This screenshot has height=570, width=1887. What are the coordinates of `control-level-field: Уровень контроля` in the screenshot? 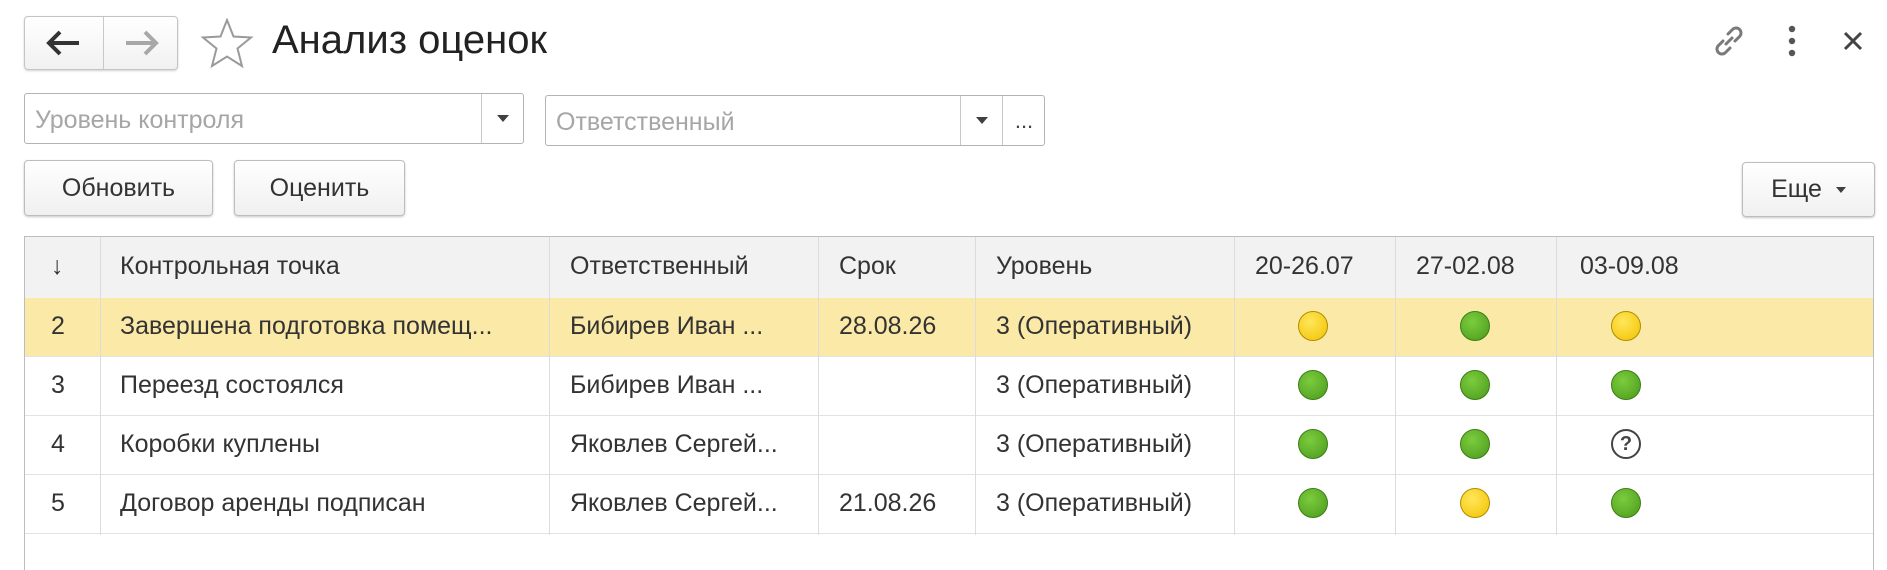 It's located at (274, 118).